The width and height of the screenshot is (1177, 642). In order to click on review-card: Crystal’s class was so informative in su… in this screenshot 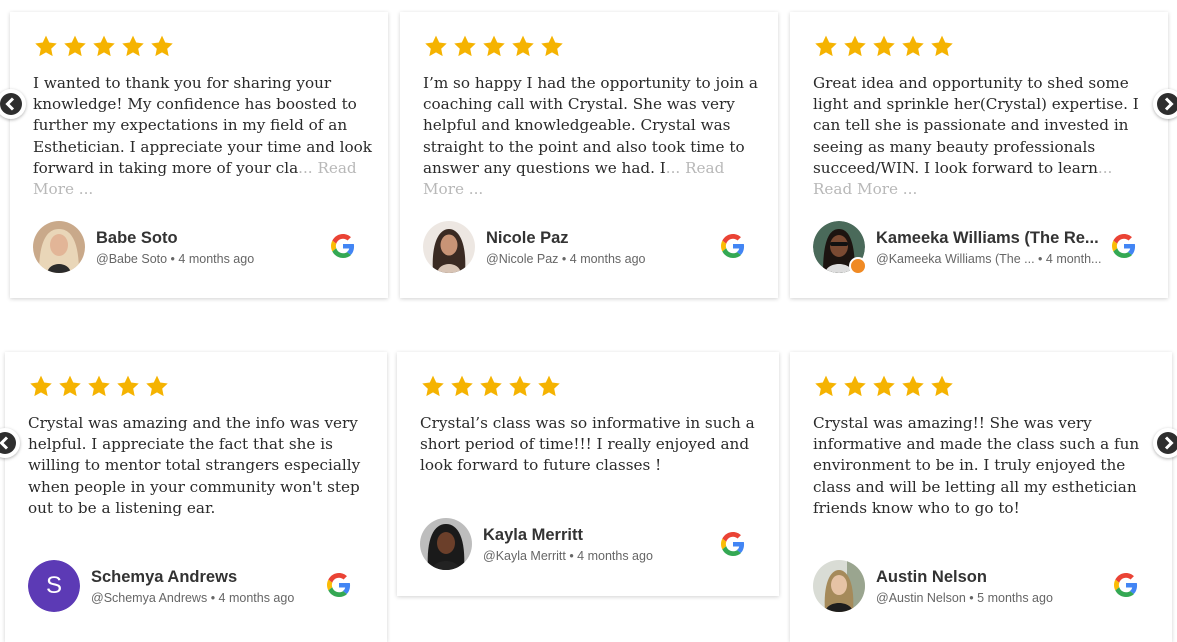, I will do `click(588, 474)`.